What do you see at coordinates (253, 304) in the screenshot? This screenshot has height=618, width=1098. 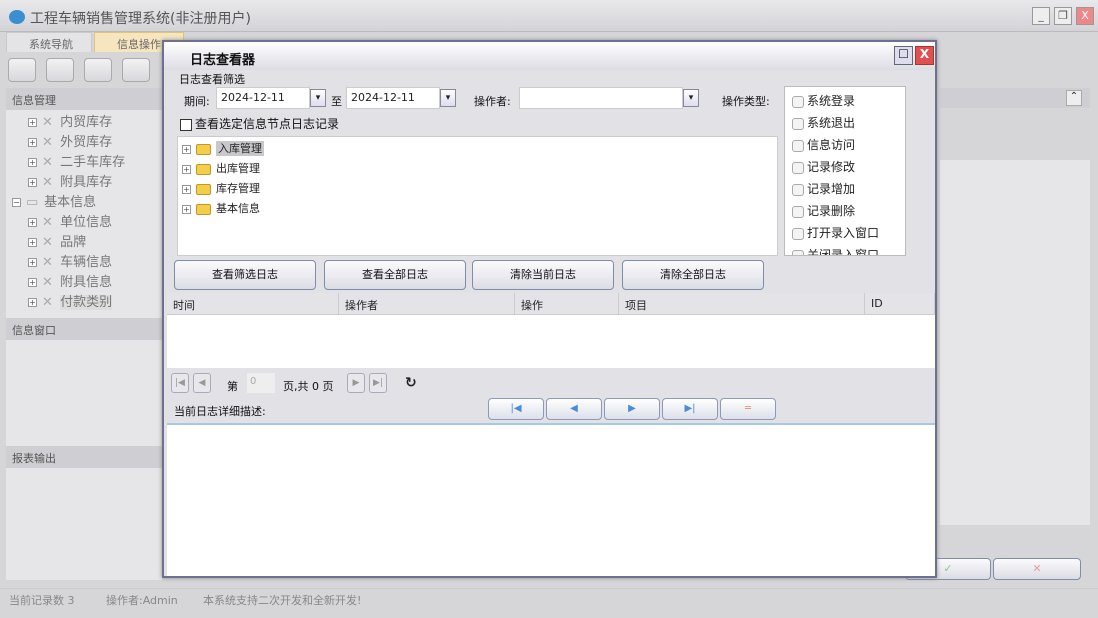 I see `column-header: 时间` at bounding box center [253, 304].